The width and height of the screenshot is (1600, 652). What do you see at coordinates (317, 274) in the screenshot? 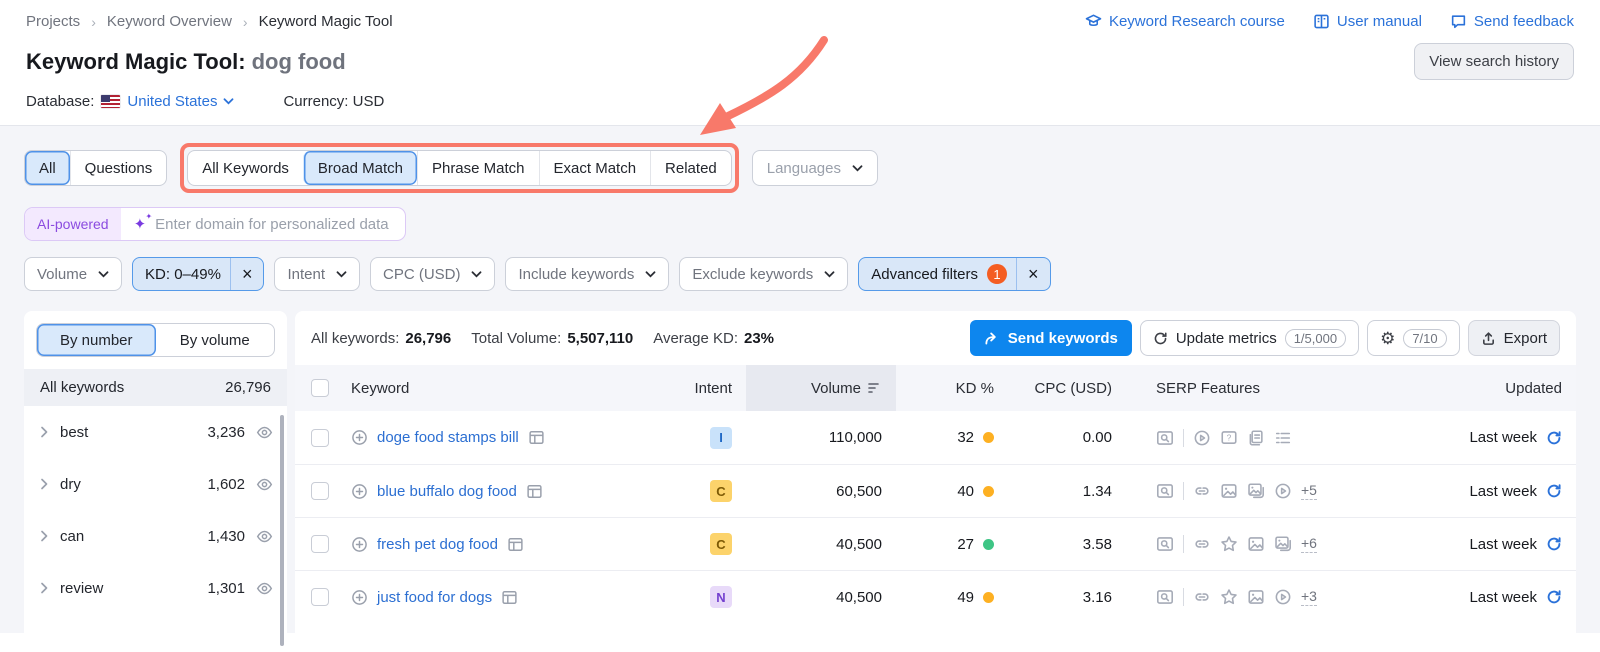
I see `intent-filter-dropdown: Intent` at bounding box center [317, 274].